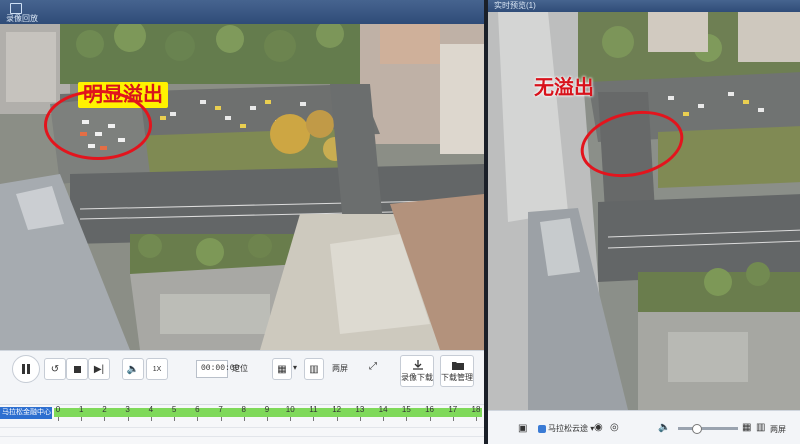 This screenshot has width=800, height=444. I want to click on download-manage-label: 下载管理, so click(457, 377).